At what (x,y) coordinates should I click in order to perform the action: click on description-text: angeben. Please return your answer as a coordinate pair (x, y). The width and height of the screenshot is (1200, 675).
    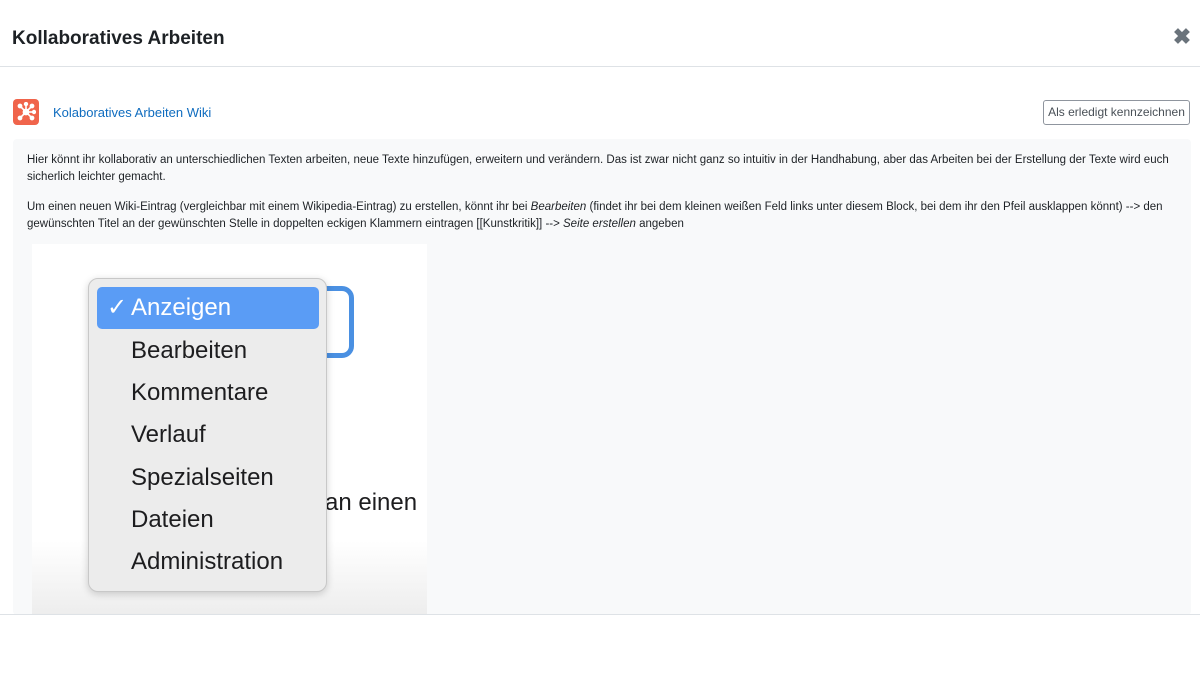
    Looking at the image, I should click on (659, 223).